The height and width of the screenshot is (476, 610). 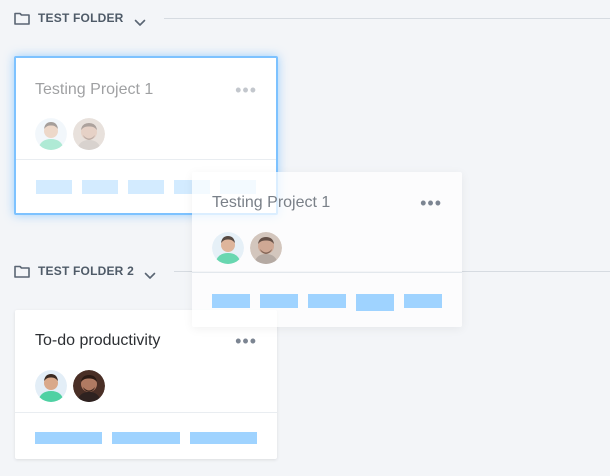 I want to click on folder-header-test-folder: TEST FOLDER, so click(x=80, y=18).